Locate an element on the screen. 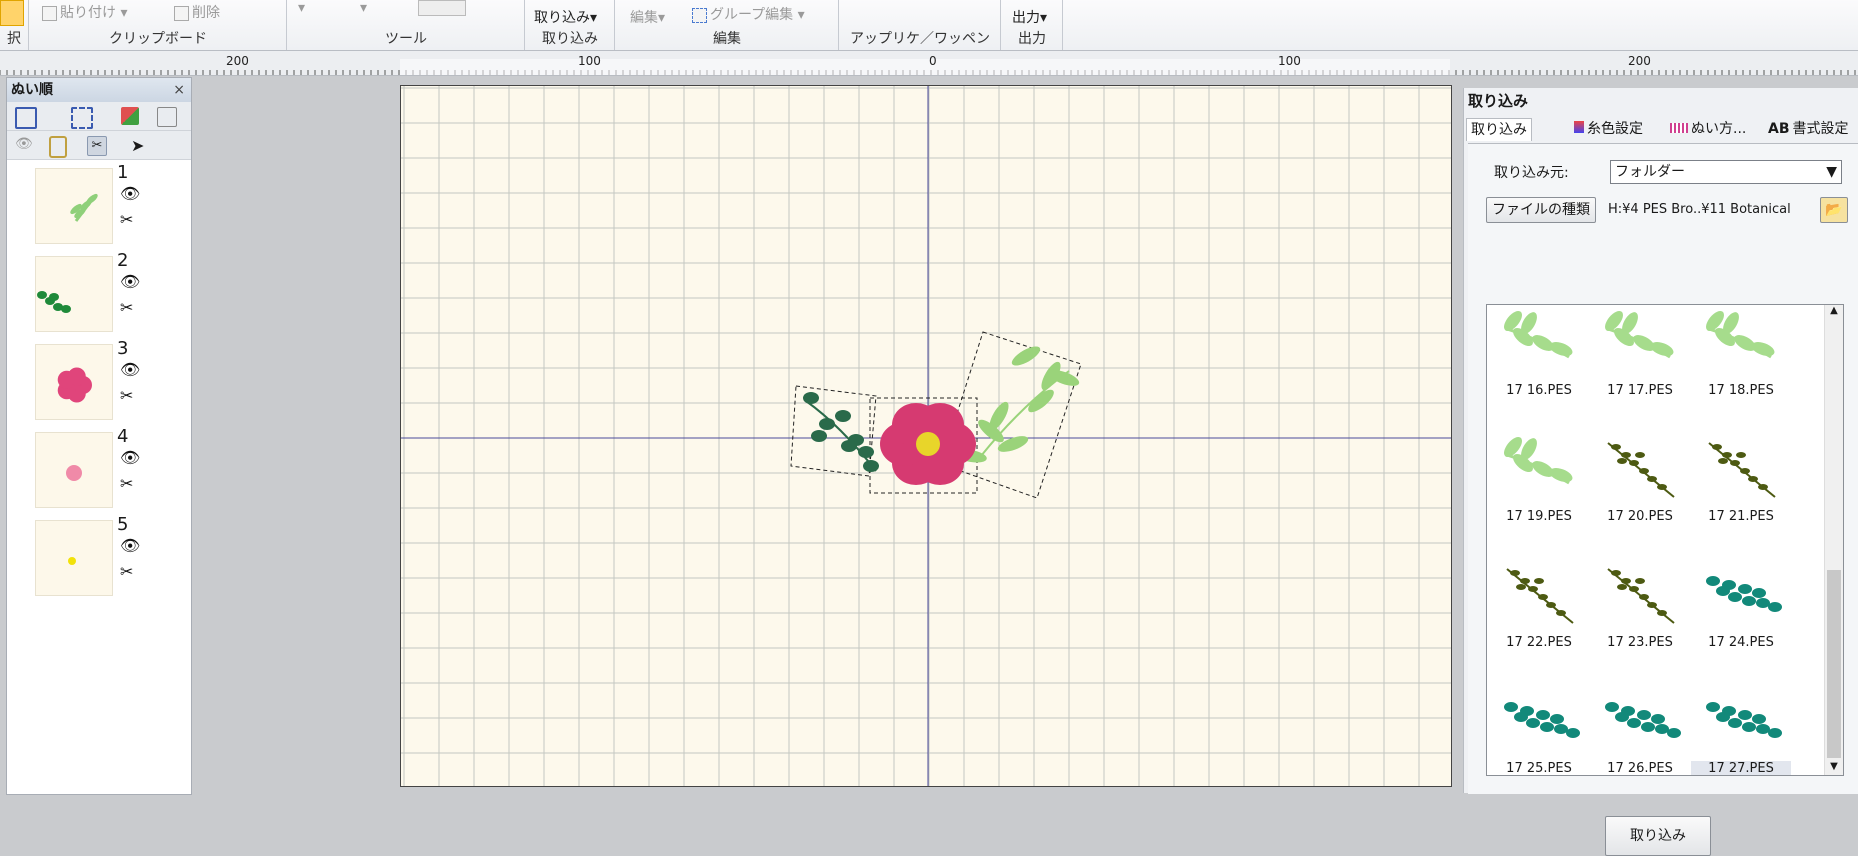  edit-group-label: 編集 is located at coordinates (727, 39).